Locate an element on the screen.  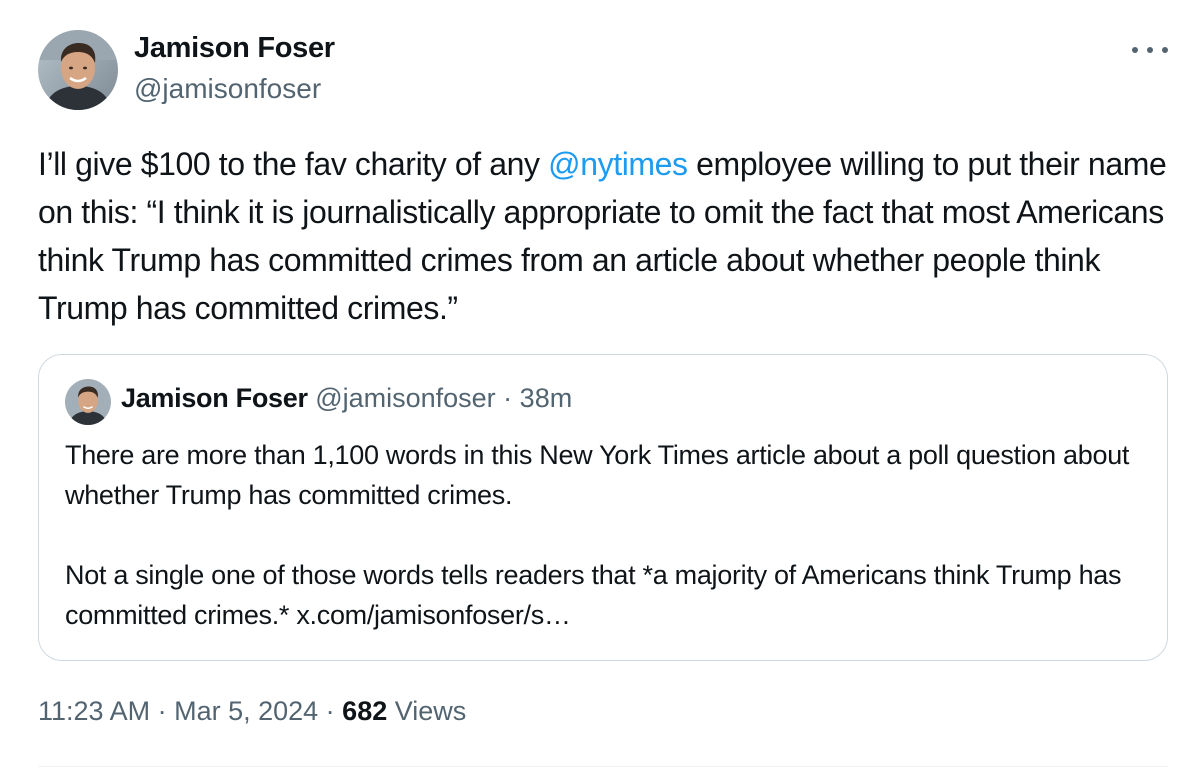
divider is located at coordinates (603, 766).